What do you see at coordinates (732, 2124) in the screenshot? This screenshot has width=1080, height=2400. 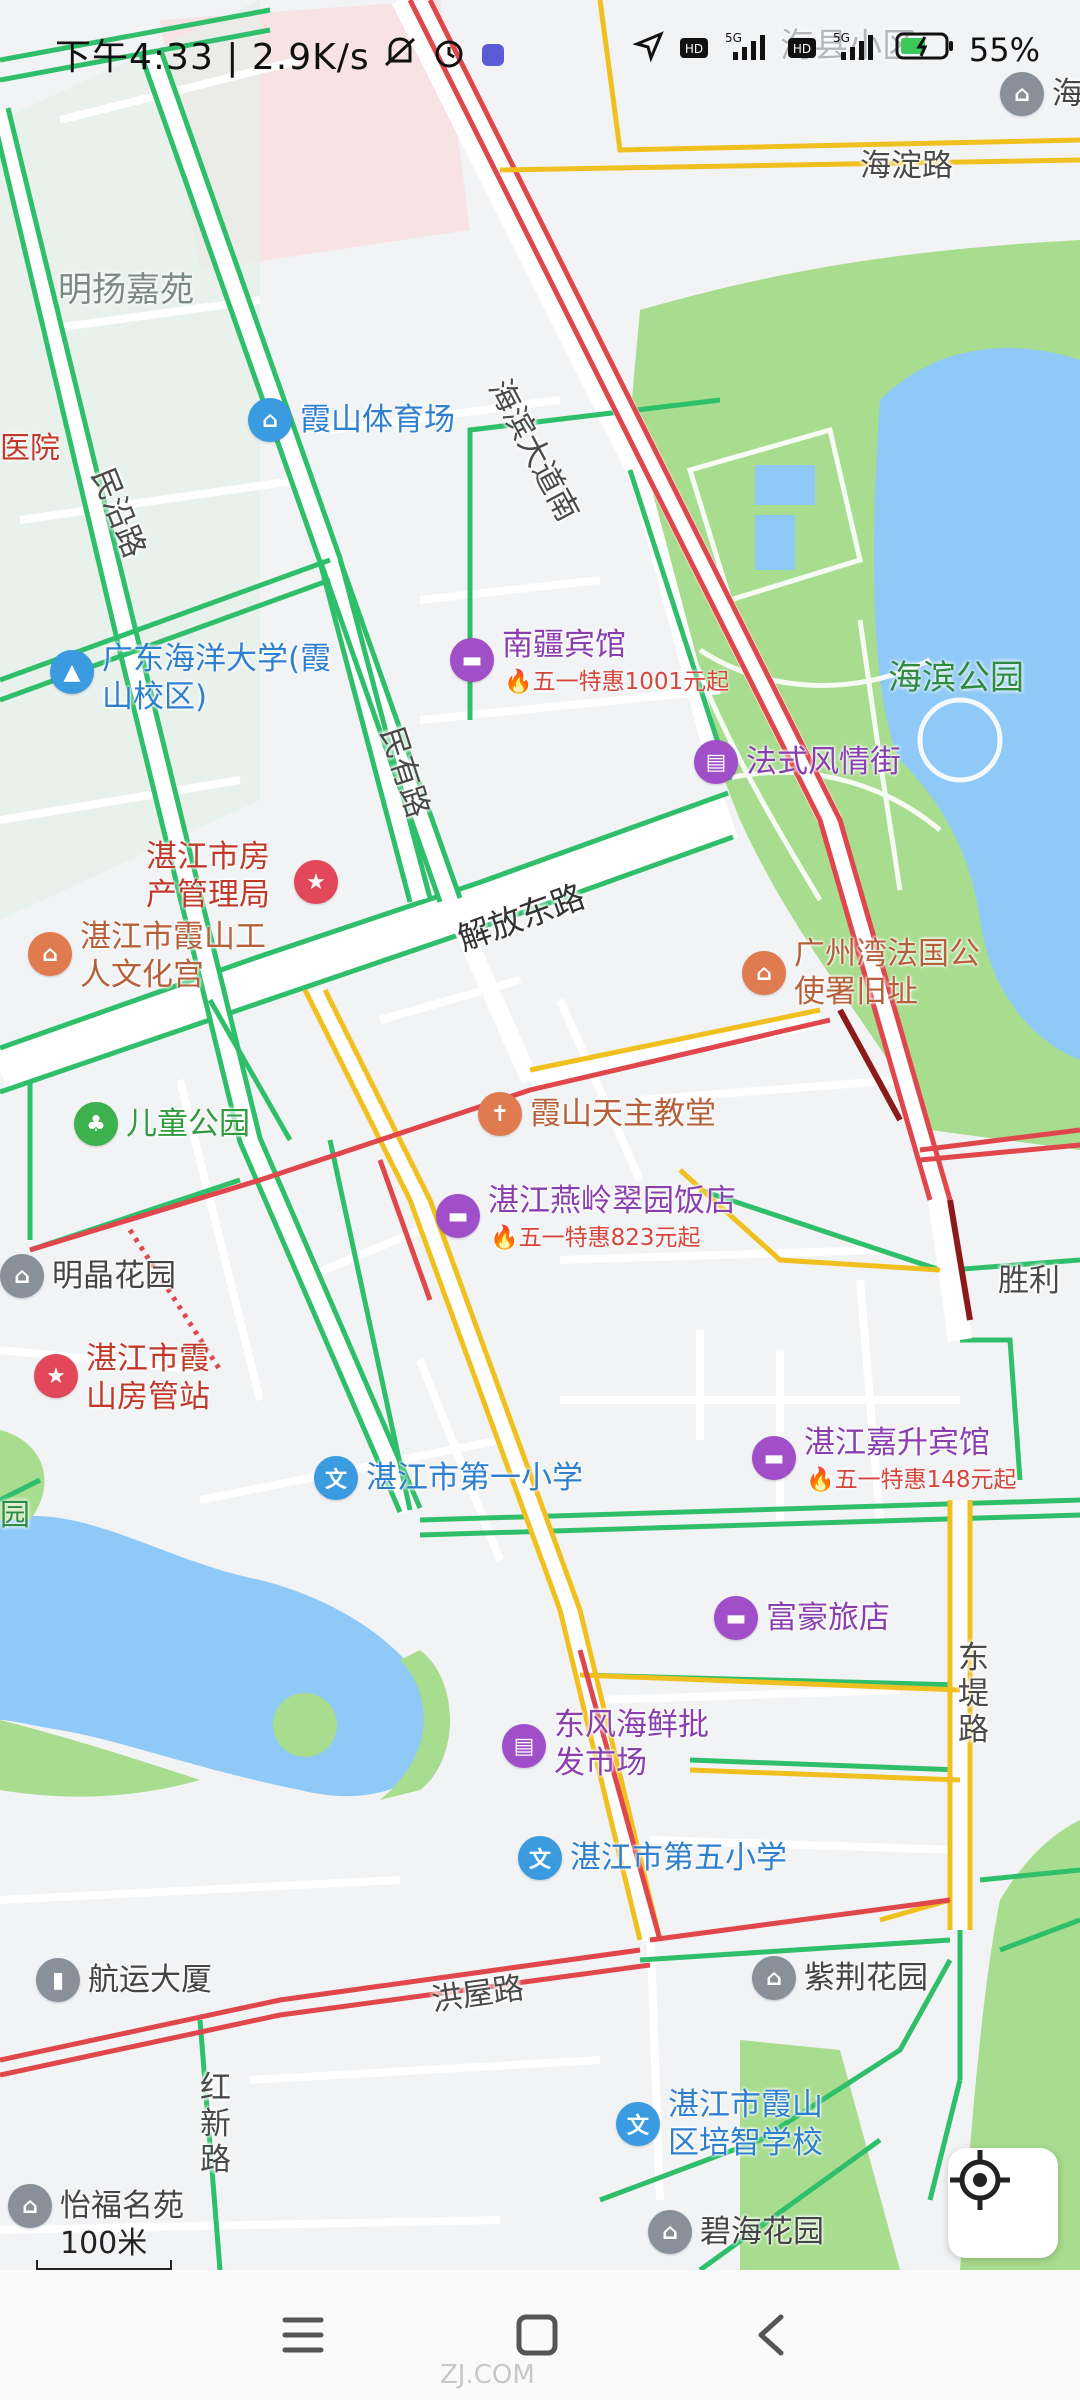 I see `poi-peizhi-school: 文 湛江市霞山区培智学校` at bounding box center [732, 2124].